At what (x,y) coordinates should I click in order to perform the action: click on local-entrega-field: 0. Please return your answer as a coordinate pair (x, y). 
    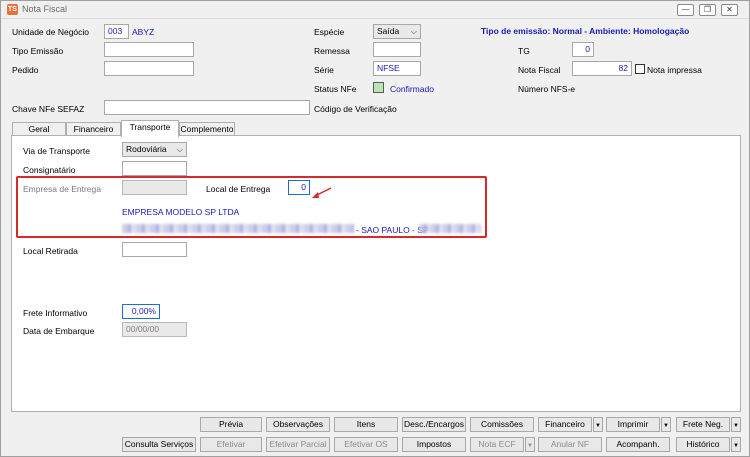
    Looking at the image, I should click on (299, 187).